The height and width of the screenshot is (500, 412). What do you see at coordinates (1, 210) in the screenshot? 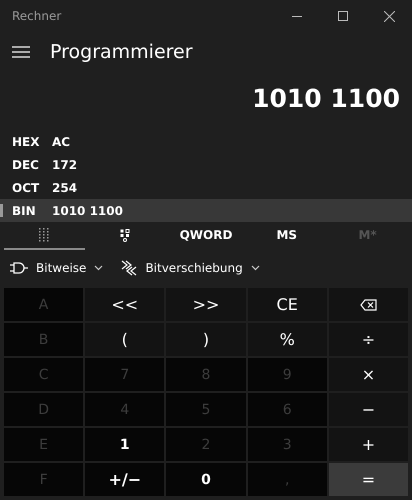
I see `selection-indicator` at bounding box center [1, 210].